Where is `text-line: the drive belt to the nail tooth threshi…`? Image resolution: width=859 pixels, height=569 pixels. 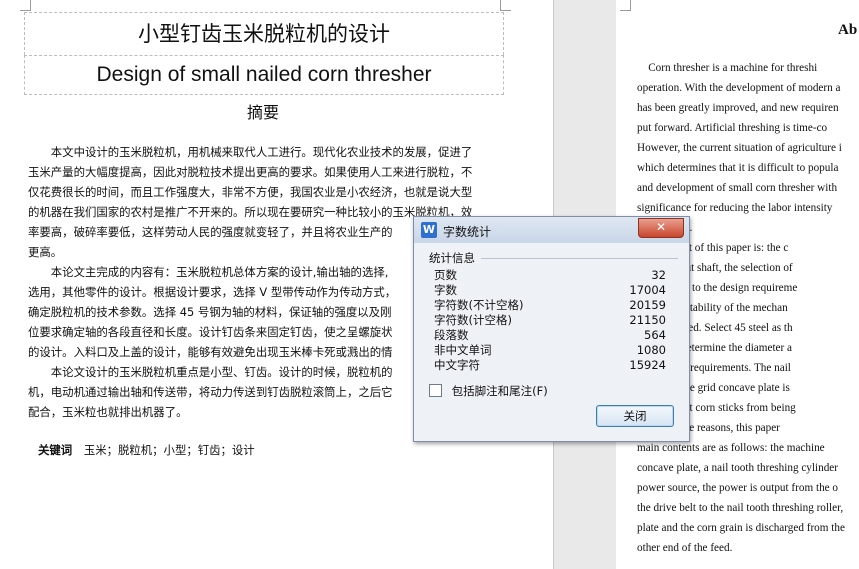 text-line: the drive belt to the nail tooth threshi… is located at coordinates (740, 508).